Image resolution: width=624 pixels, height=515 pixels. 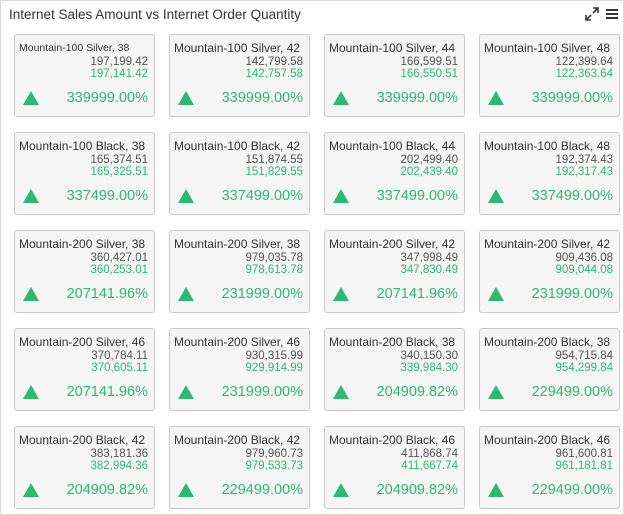 I want to click on kpi-target-value: 165,325.51, so click(x=119, y=172).